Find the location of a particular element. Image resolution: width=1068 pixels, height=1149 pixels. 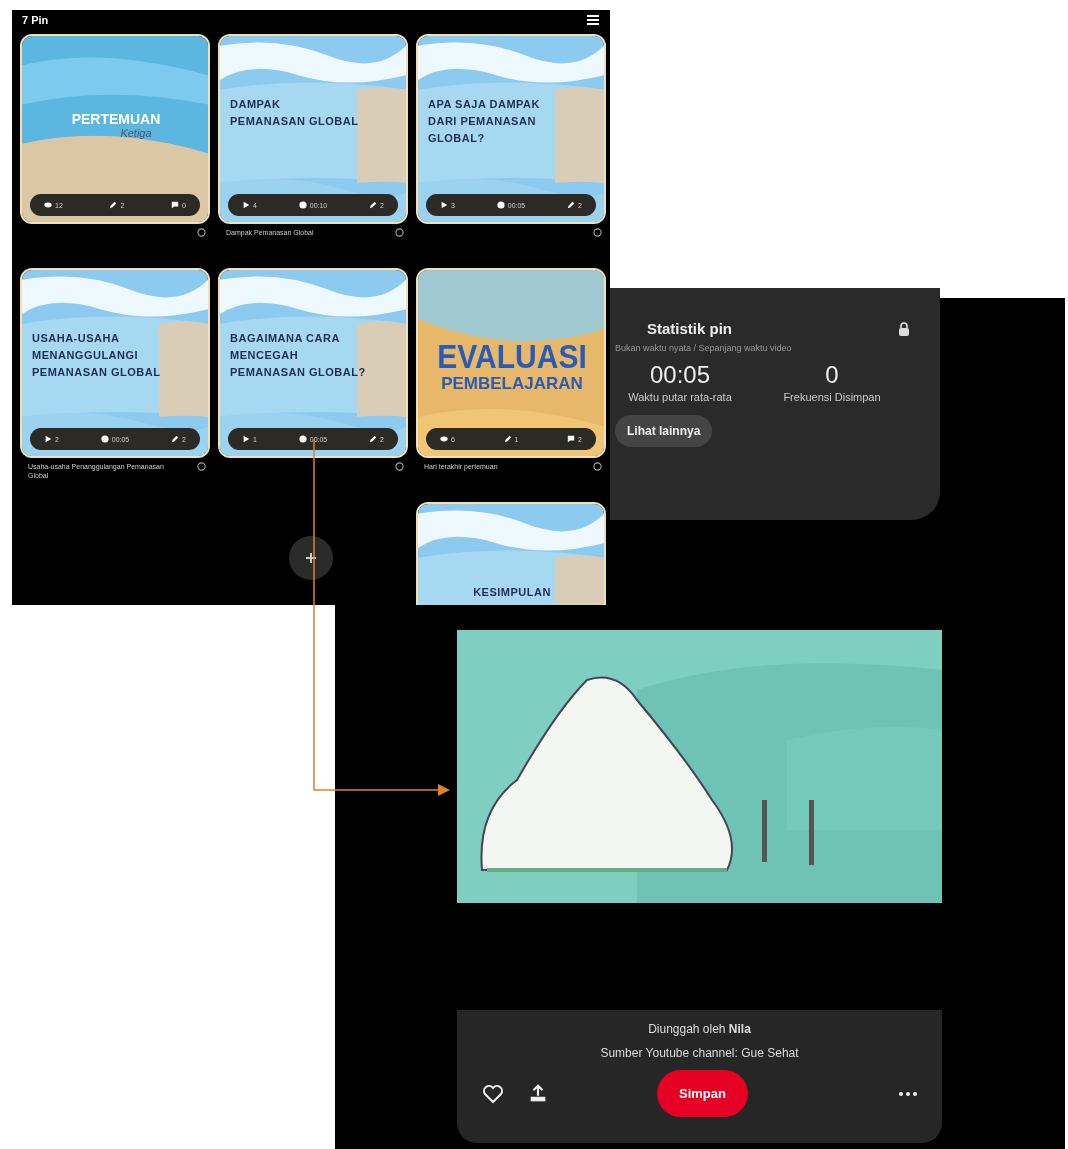

pin-title: APA SAJA DAMPAK DARI PEMANASAN GLOBAL? is located at coordinates (484, 122).